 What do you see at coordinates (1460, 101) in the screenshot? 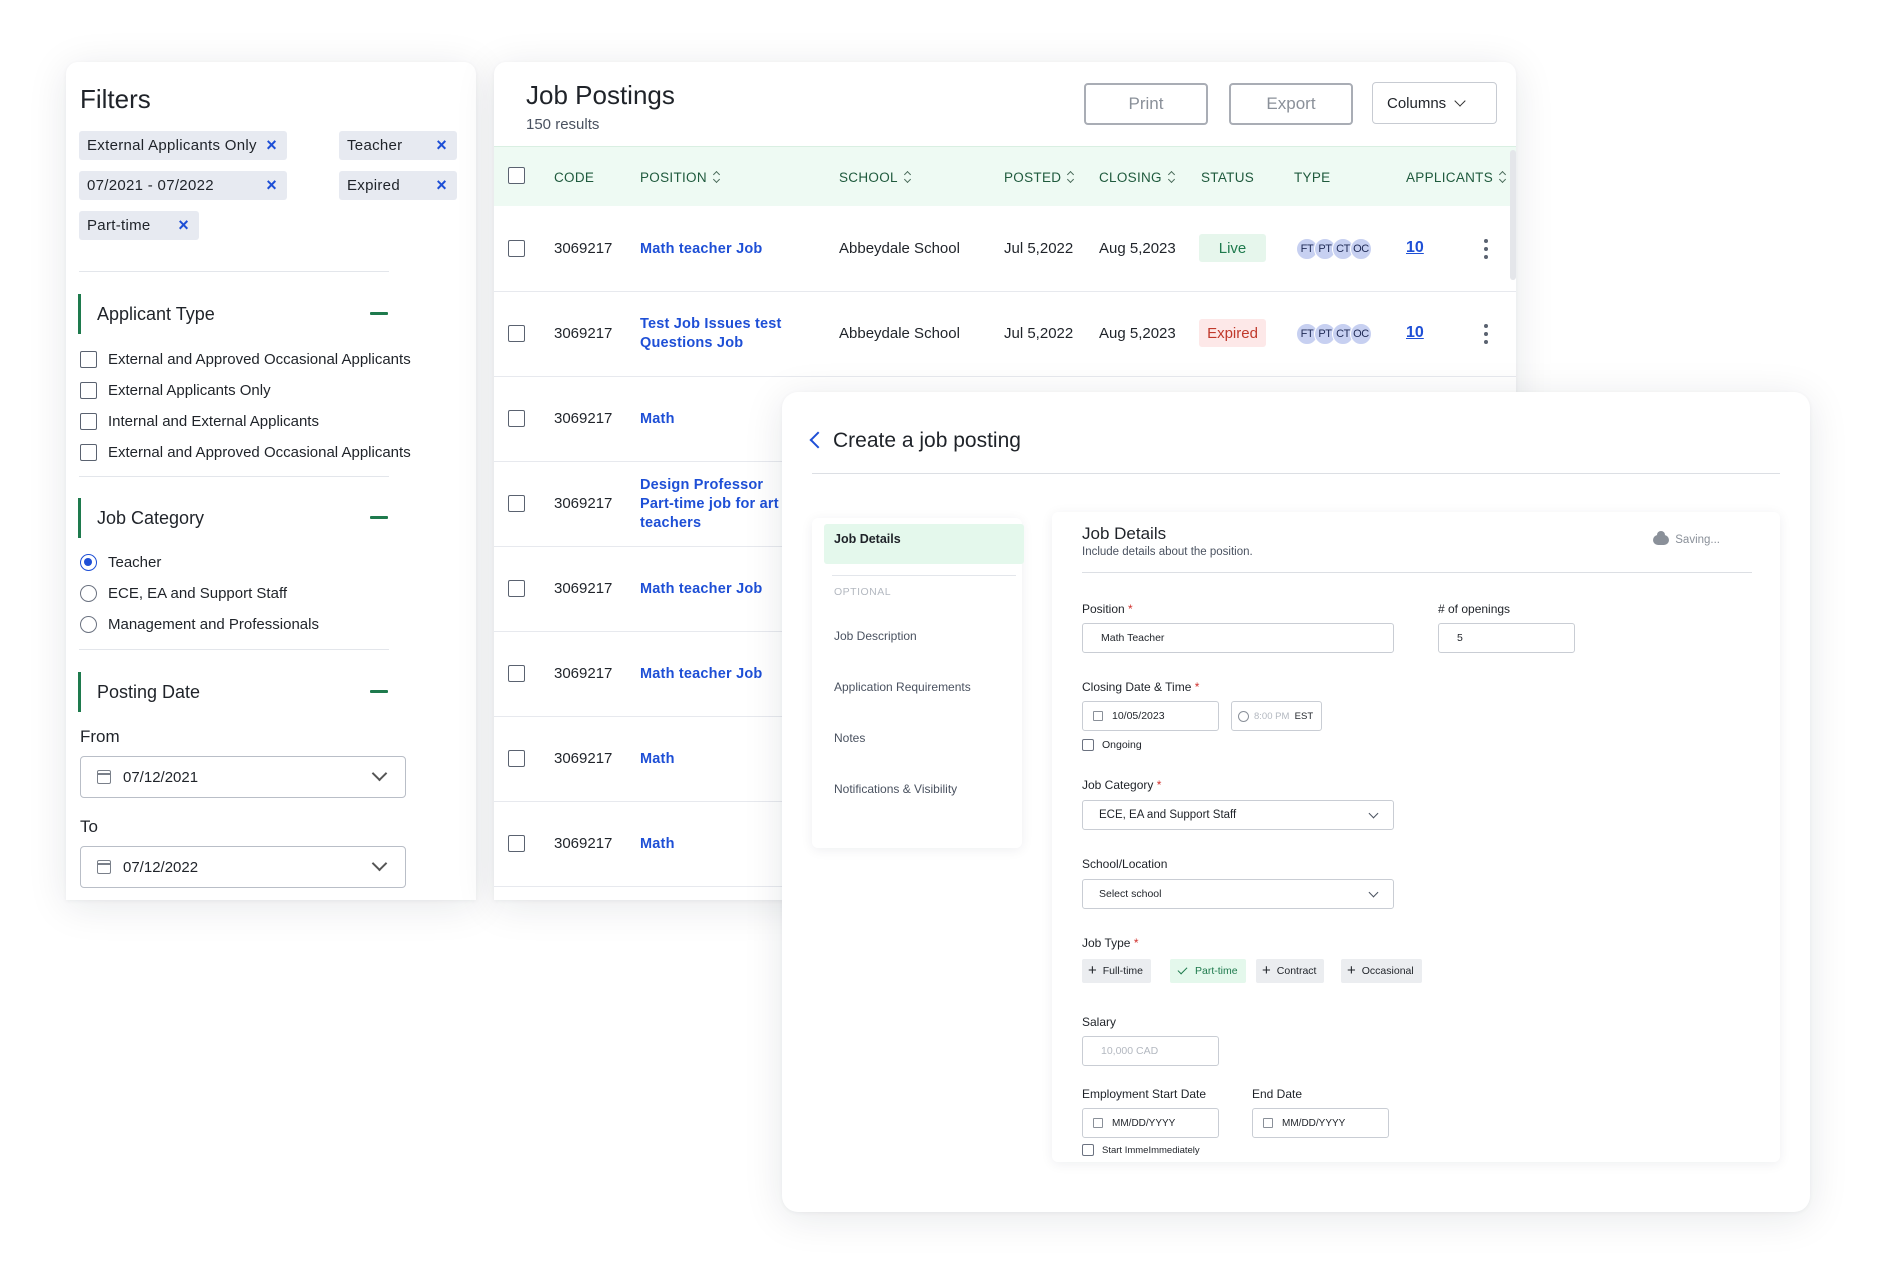
I see `chevron-down-icon` at bounding box center [1460, 101].